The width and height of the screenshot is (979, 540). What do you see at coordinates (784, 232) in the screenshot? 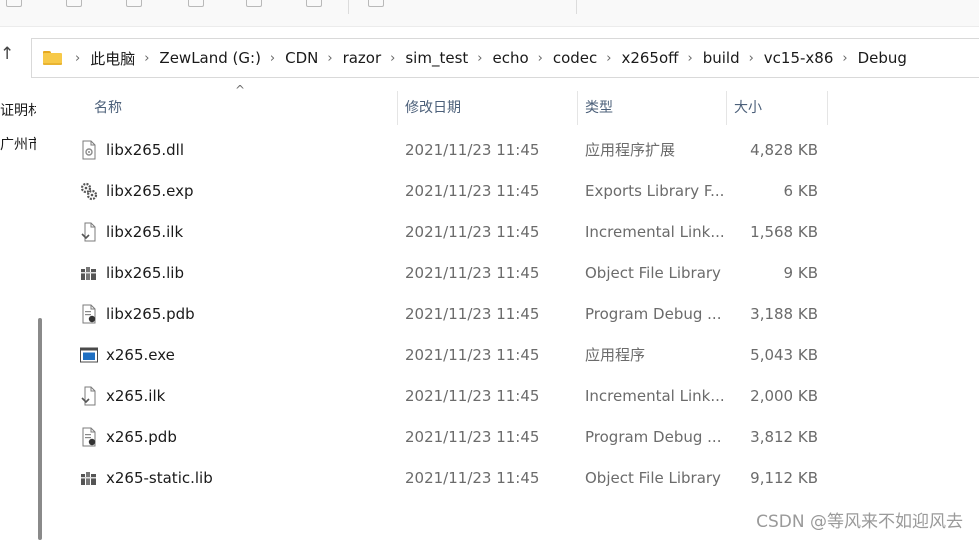
I see `file-size: 1,568 KB` at bounding box center [784, 232].